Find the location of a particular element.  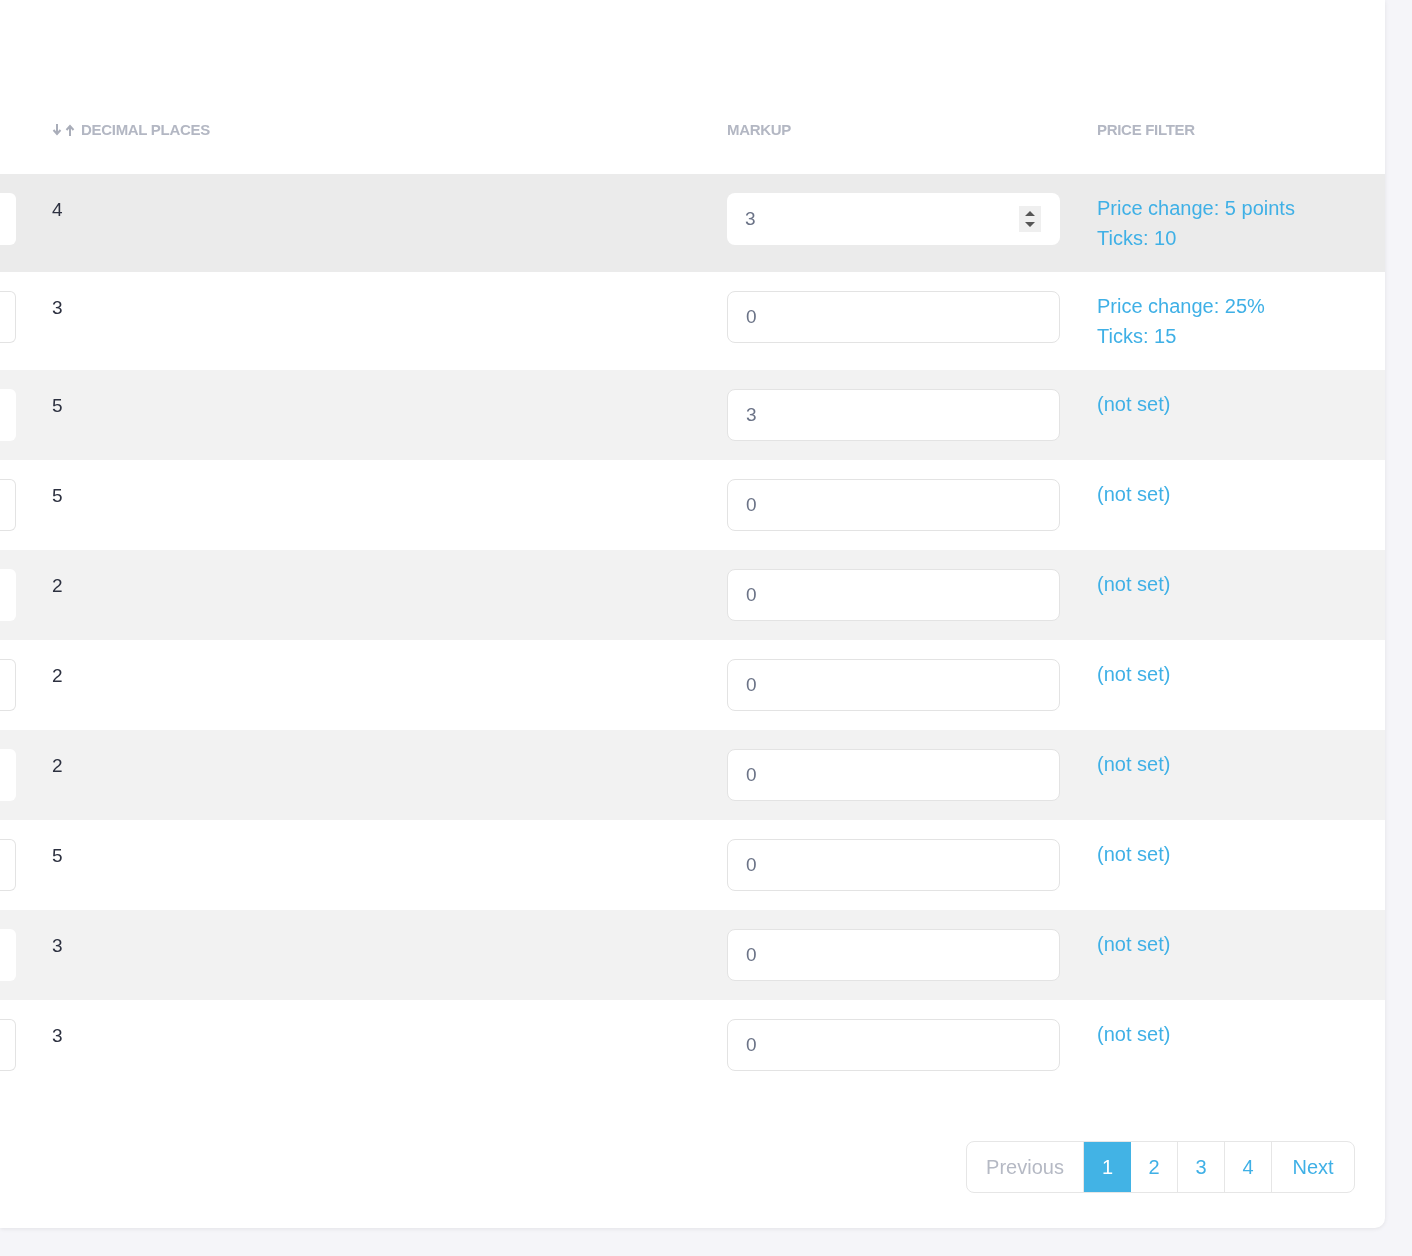

table-cell: 4 is located at coordinates (57, 209).